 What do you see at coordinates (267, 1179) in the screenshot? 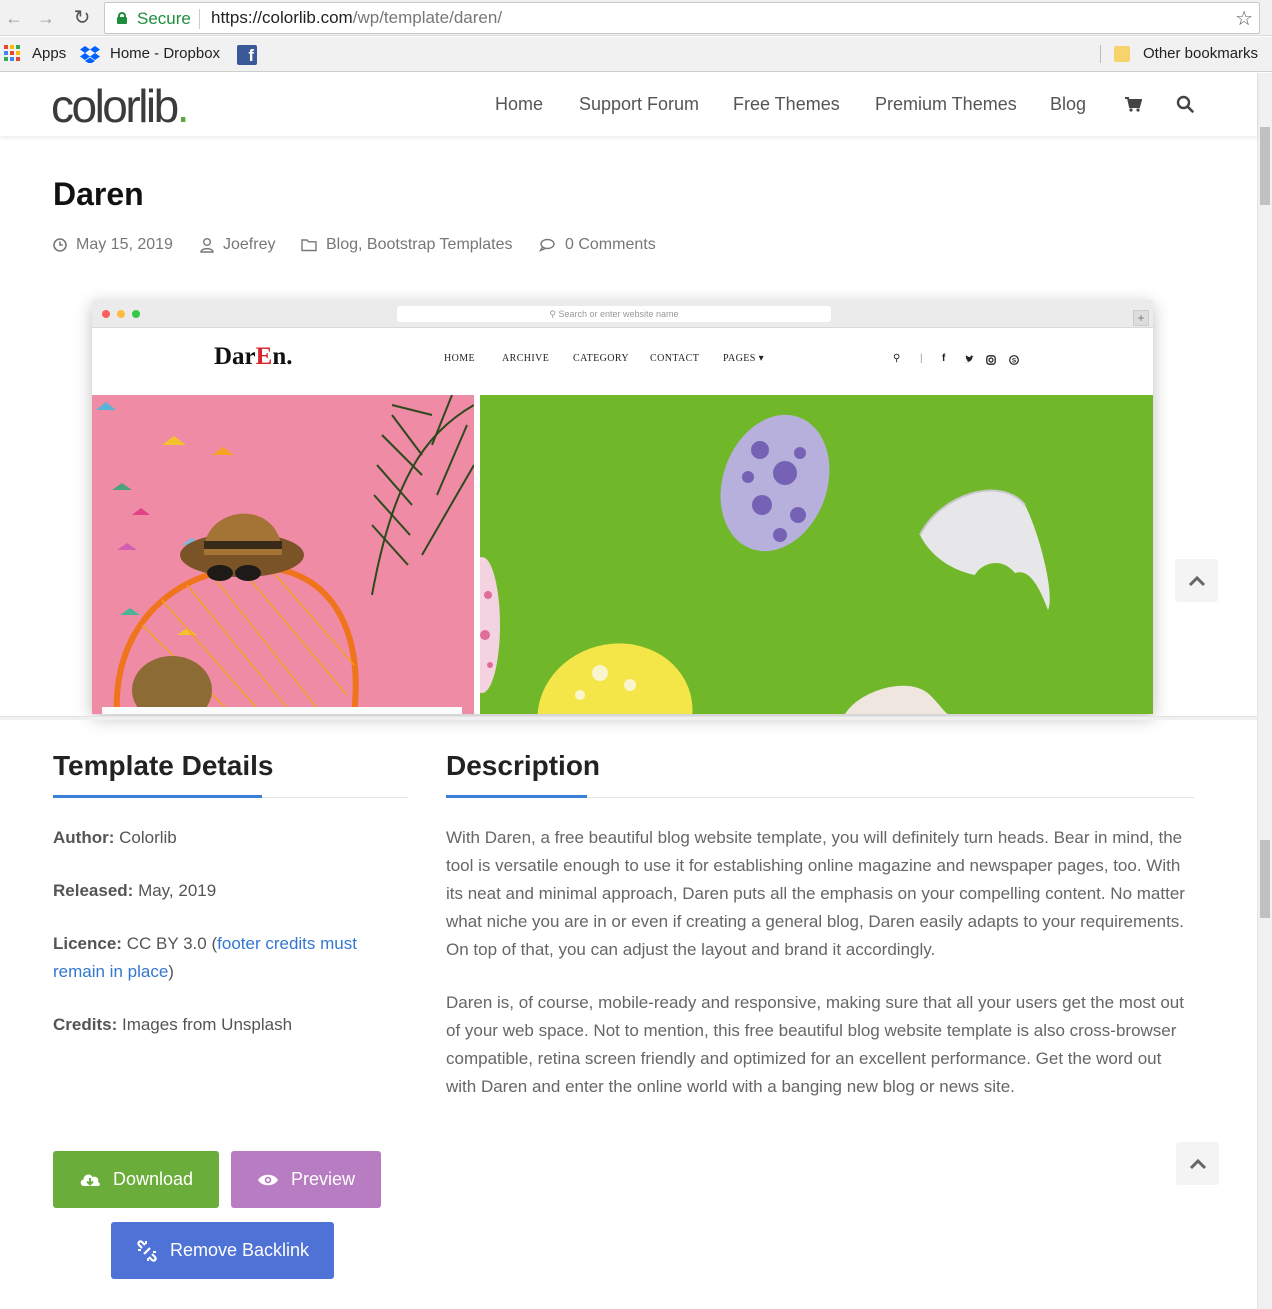
I see `eye-icon` at bounding box center [267, 1179].